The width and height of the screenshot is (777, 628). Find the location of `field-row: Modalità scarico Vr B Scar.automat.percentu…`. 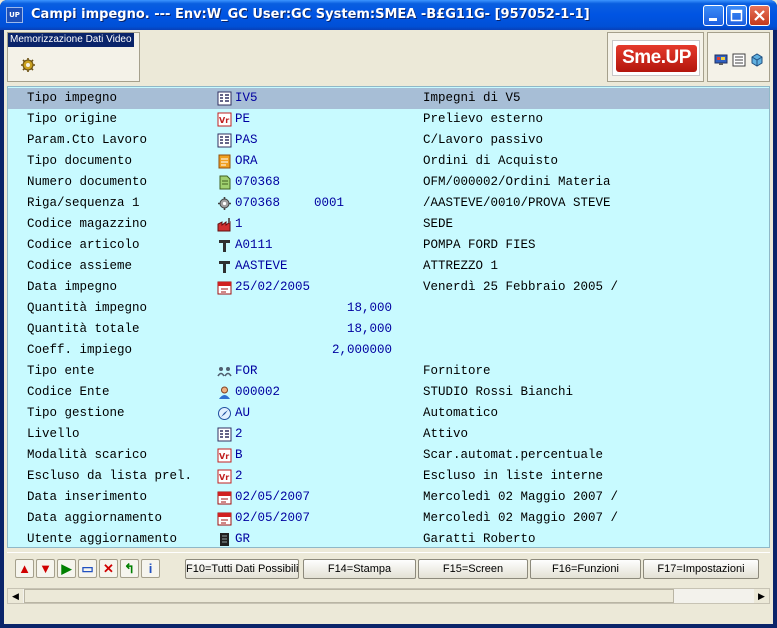

field-row: Modalità scarico Vr B Scar.automat.percentu… is located at coordinates (388, 455).